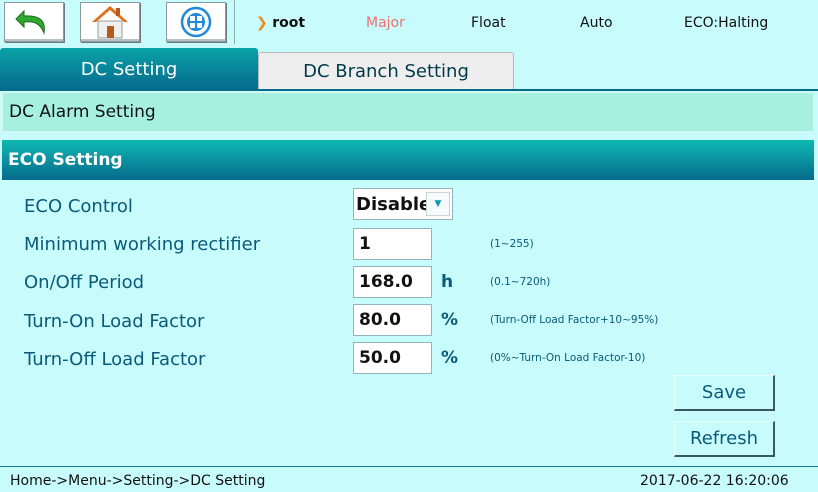  What do you see at coordinates (280, 23) in the screenshot?
I see `path-label: ❯ root` at bounding box center [280, 23].